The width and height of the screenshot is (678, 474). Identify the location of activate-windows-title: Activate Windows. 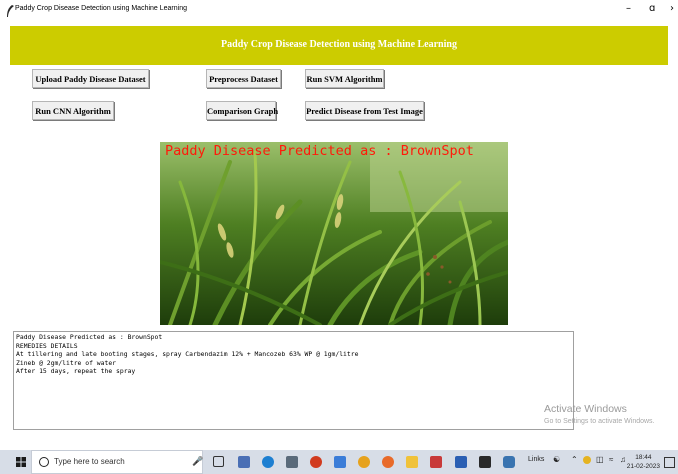
(585, 409).